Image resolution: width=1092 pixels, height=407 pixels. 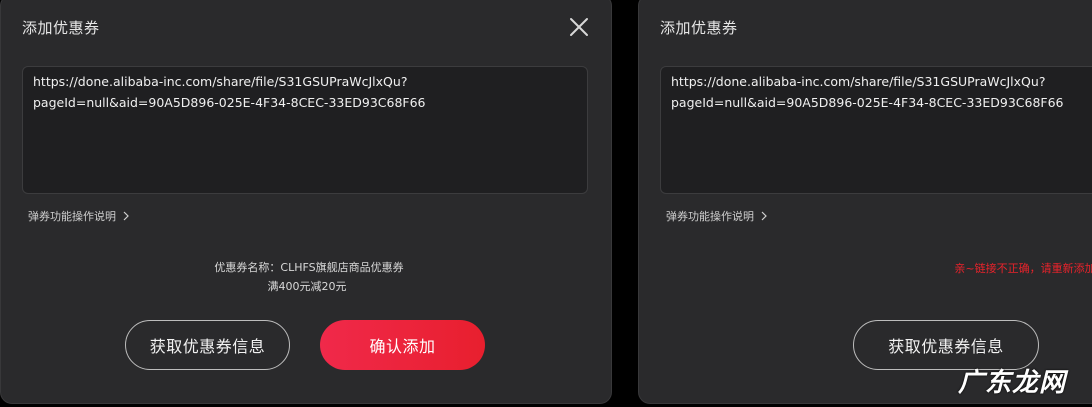 I want to click on confirm-add-button: 确认添加, so click(x=402, y=345).